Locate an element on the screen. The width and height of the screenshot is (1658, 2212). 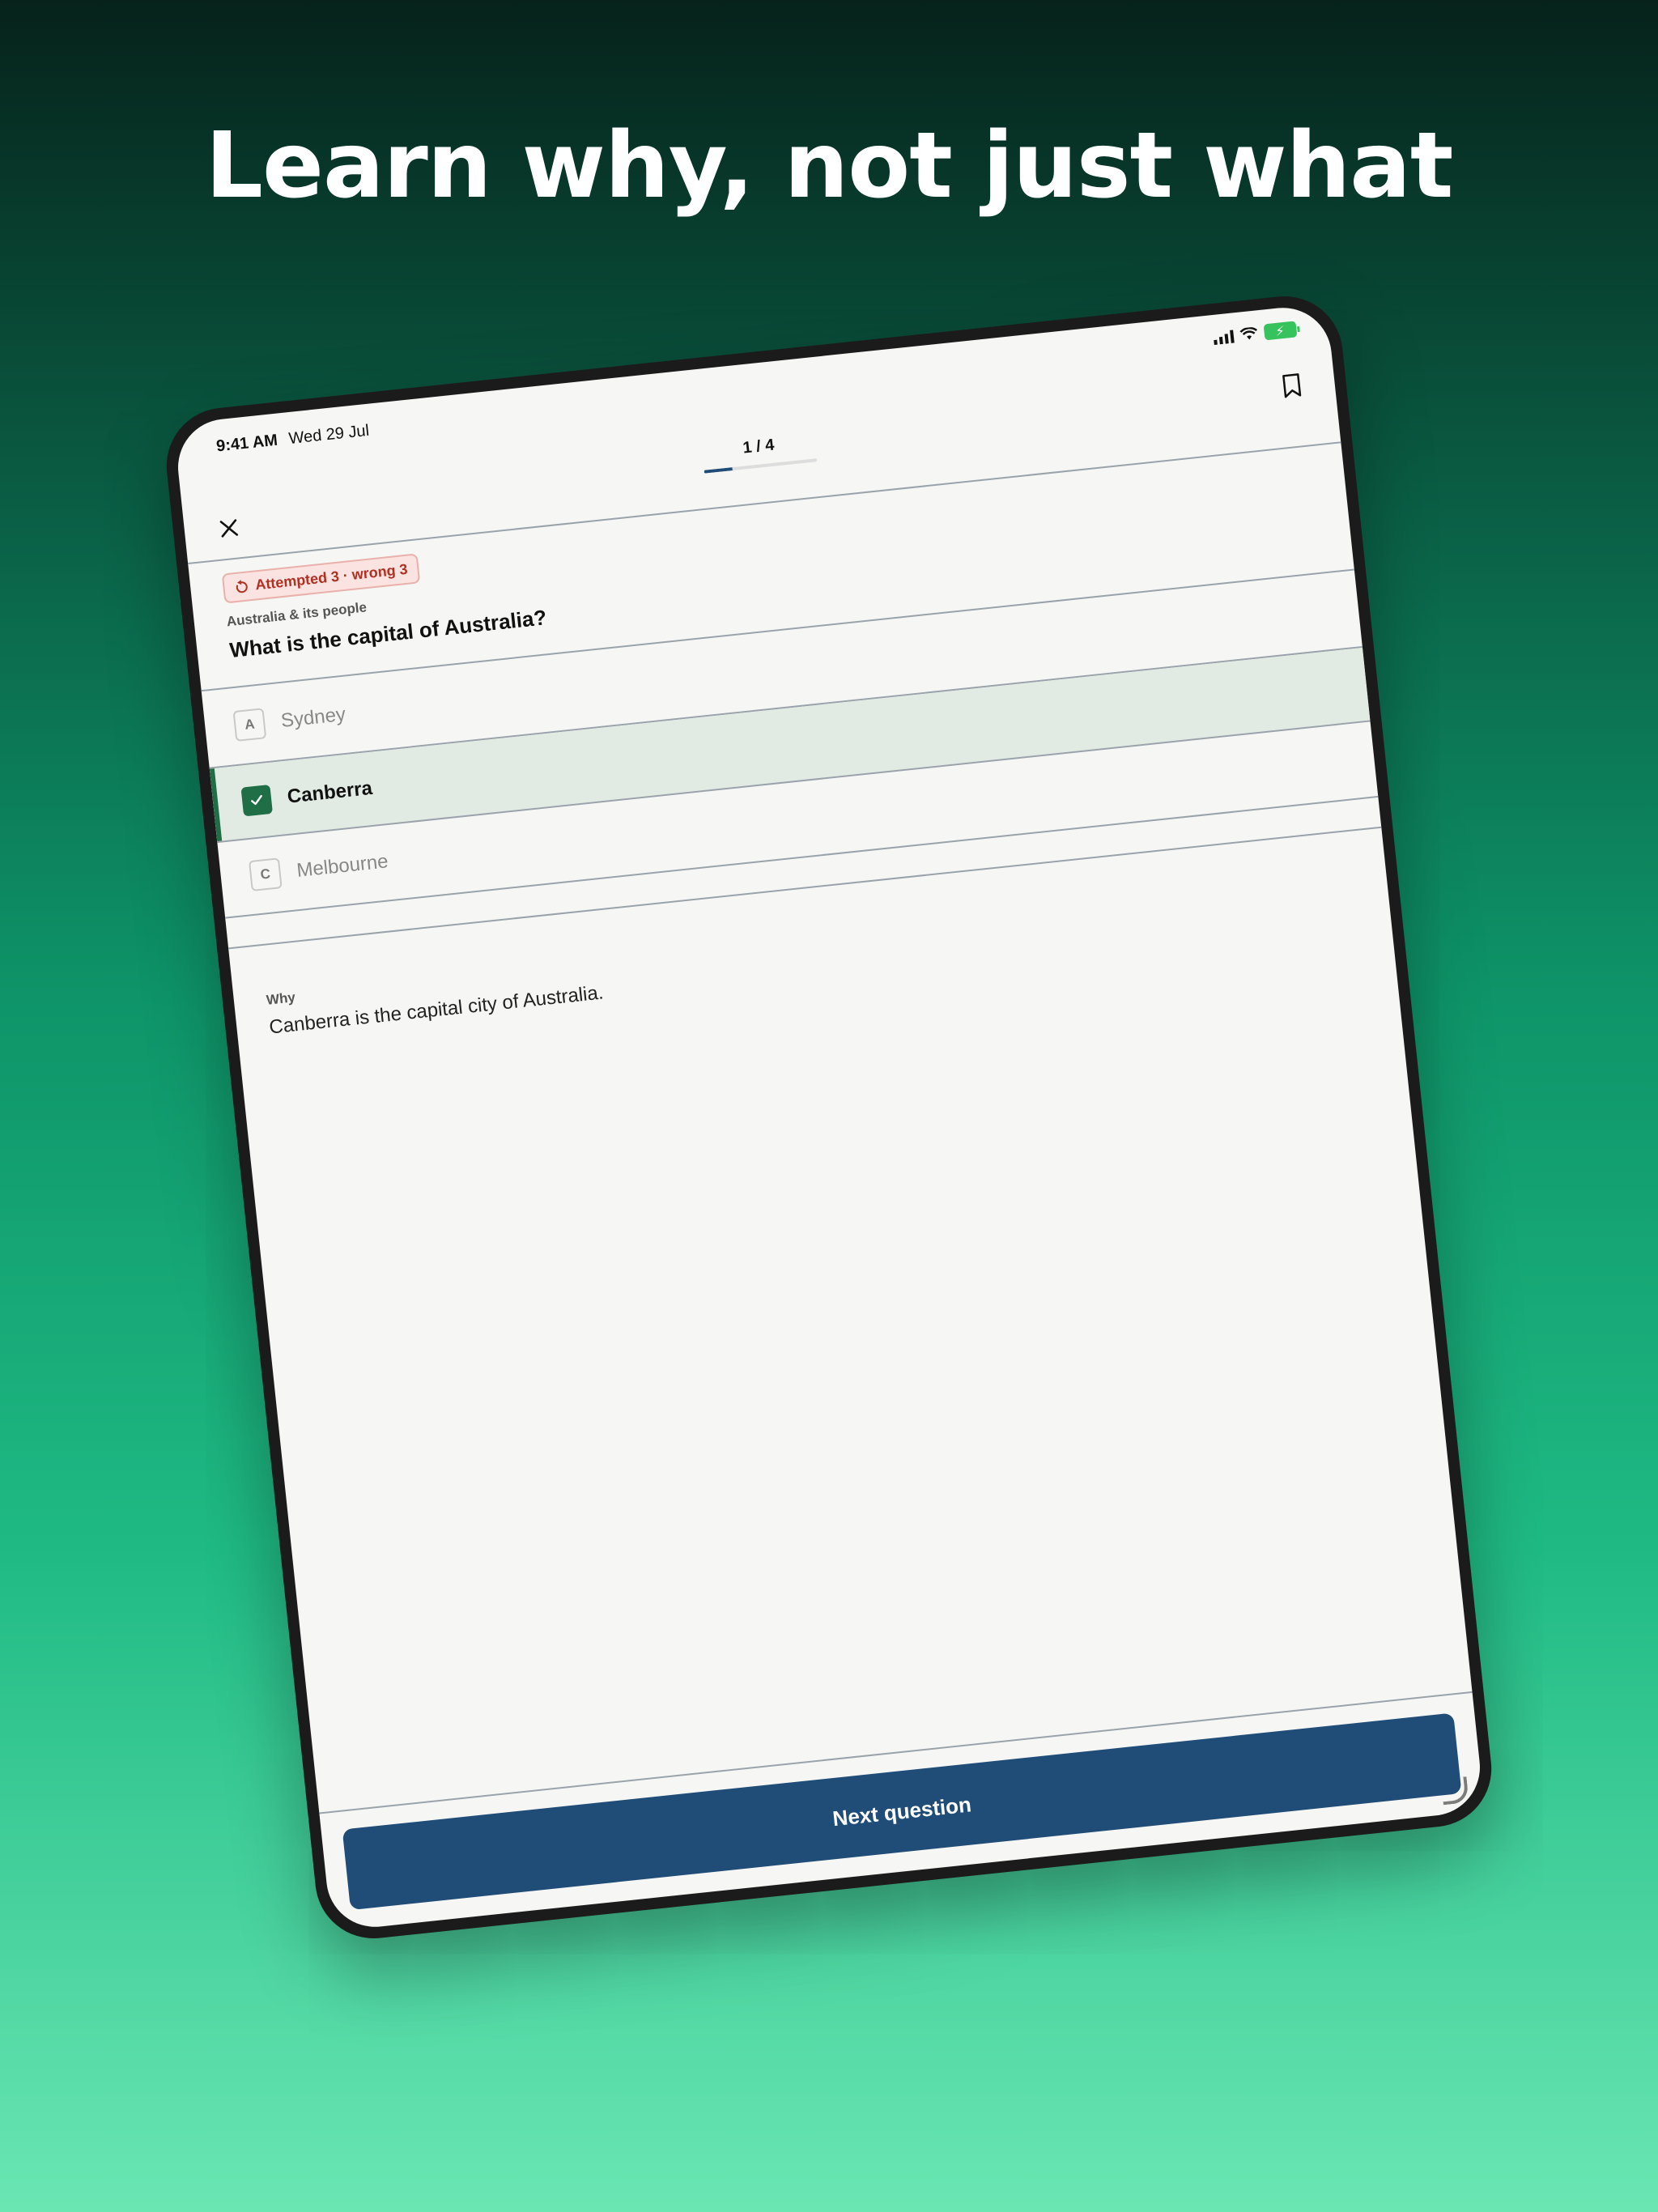
status-time: 9:41 AM is located at coordinates (246, 443).